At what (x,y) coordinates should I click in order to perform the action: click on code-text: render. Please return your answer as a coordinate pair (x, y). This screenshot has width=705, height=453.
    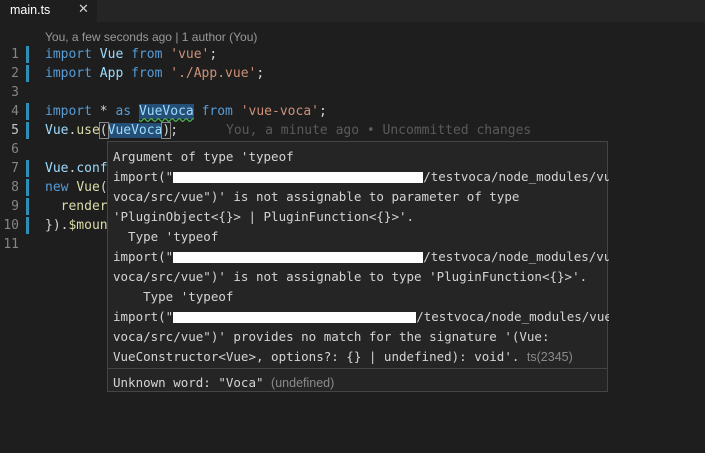
    Looking at the image, I should click on (76, 206).